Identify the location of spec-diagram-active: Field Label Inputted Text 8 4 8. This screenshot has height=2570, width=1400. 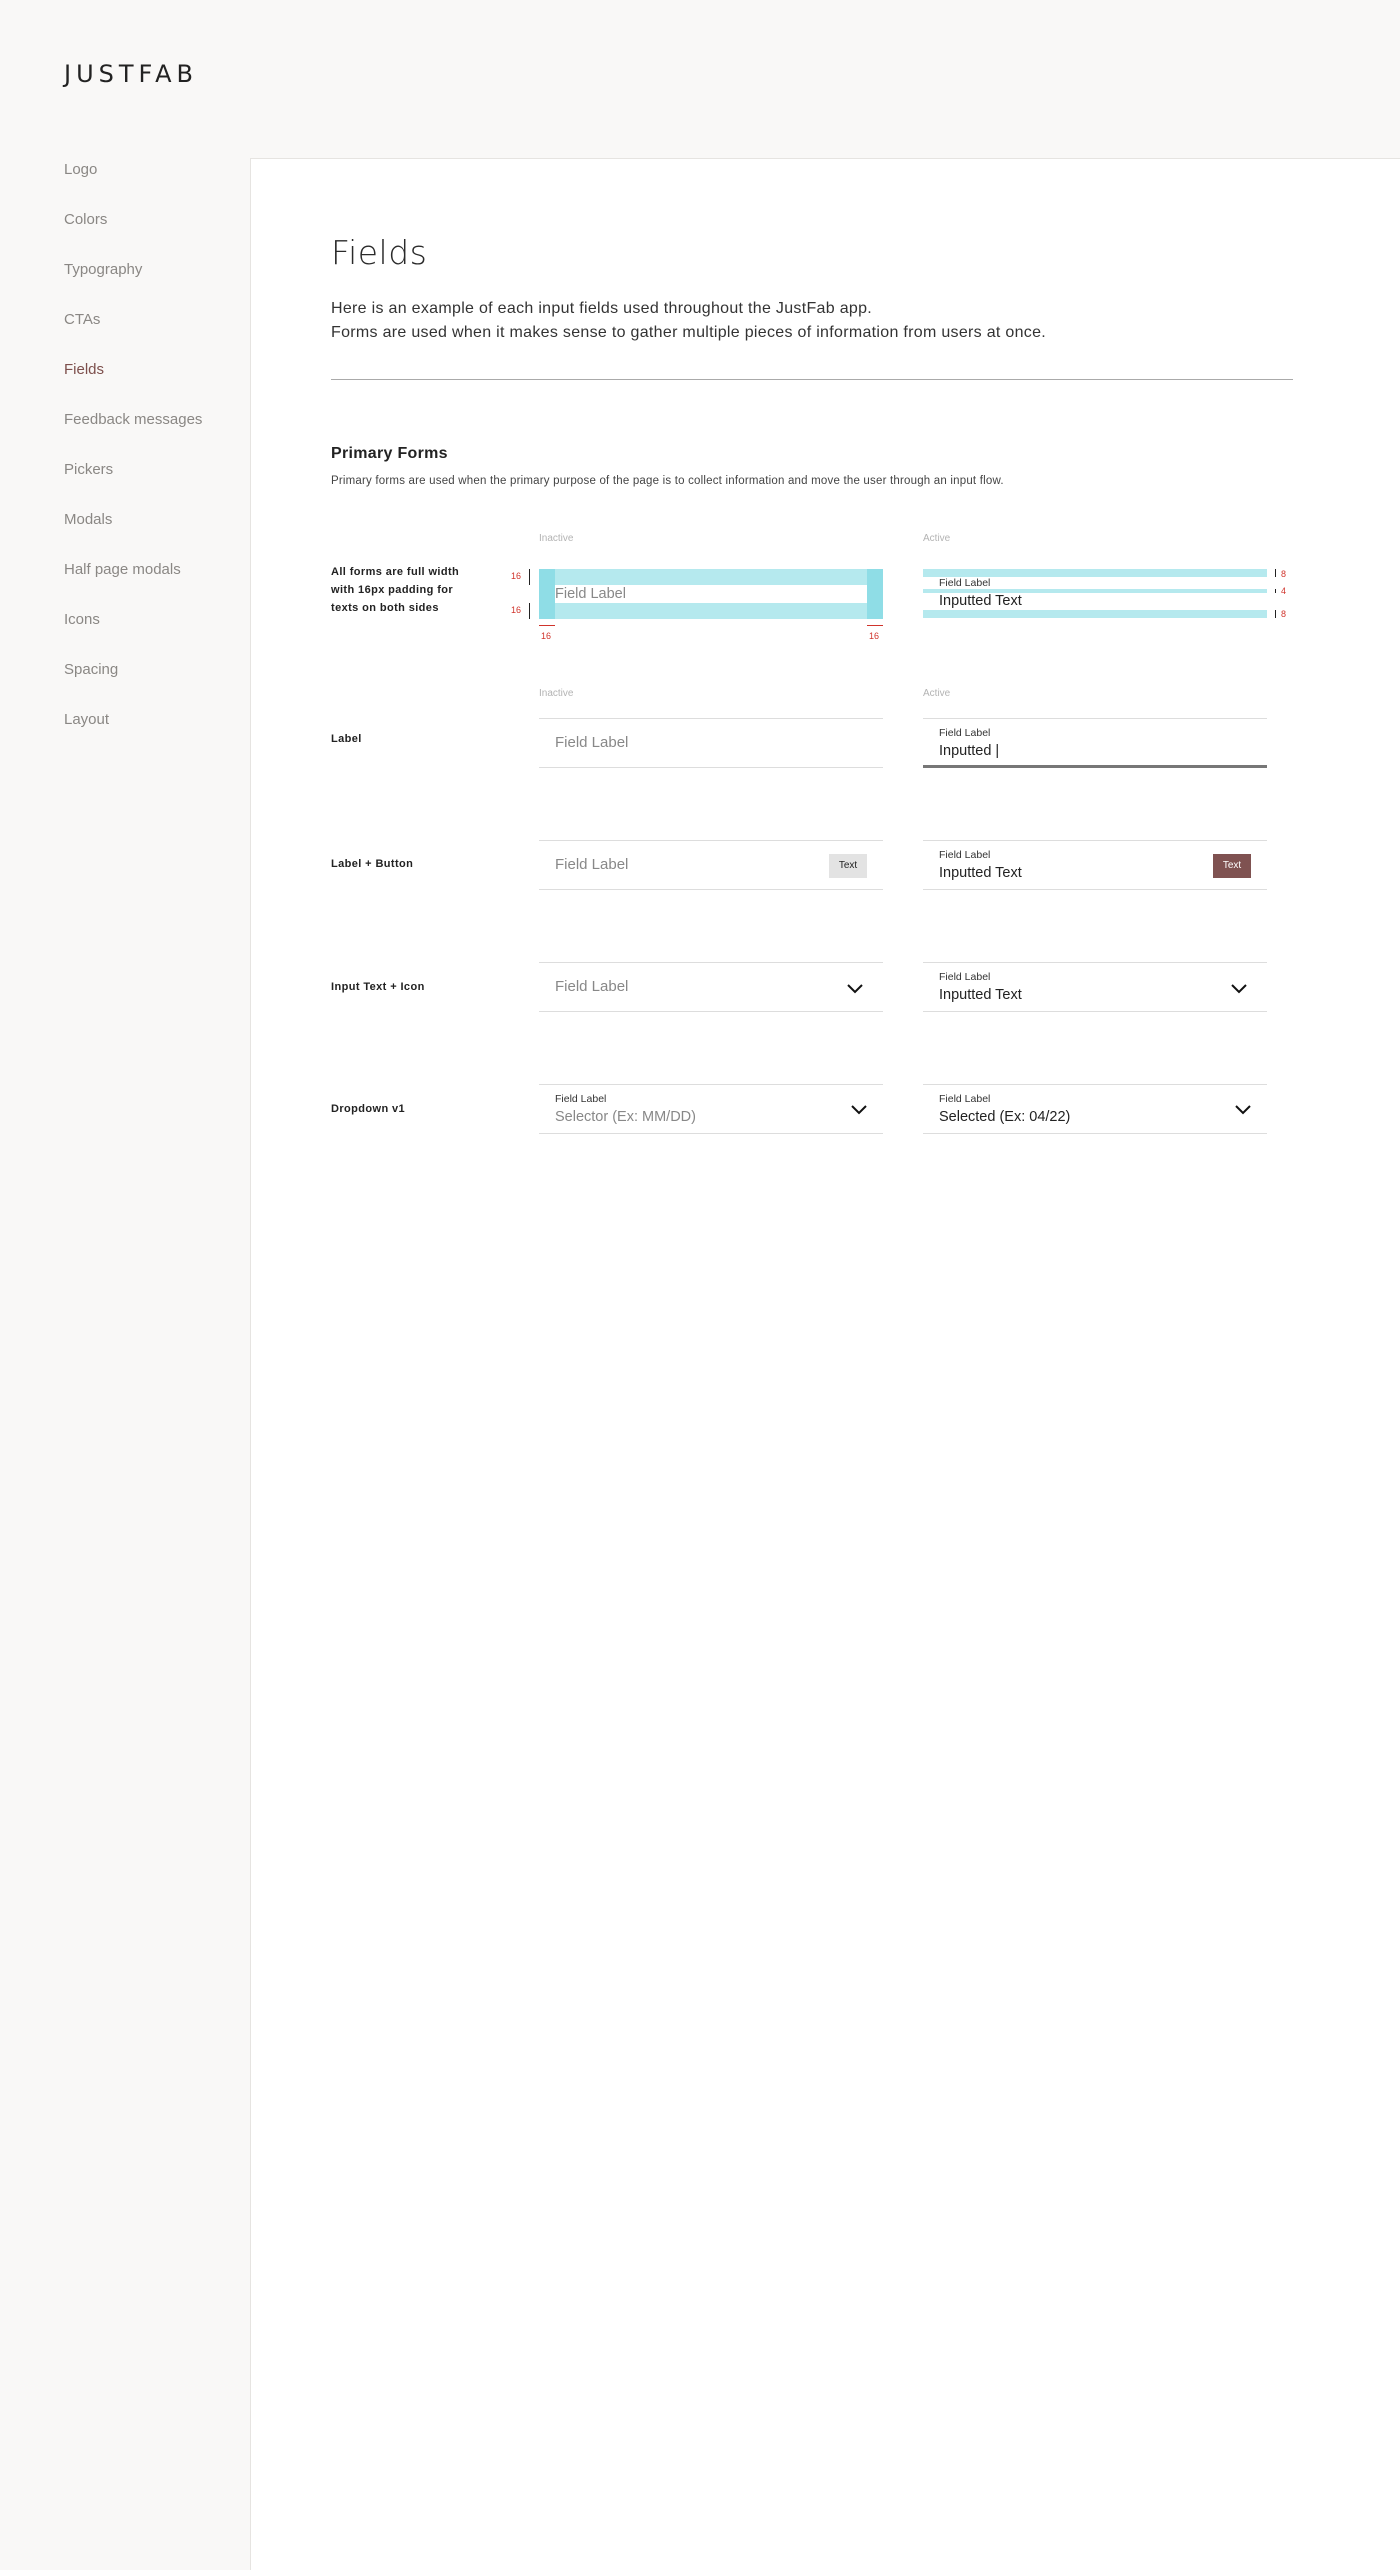
(1104, 594).